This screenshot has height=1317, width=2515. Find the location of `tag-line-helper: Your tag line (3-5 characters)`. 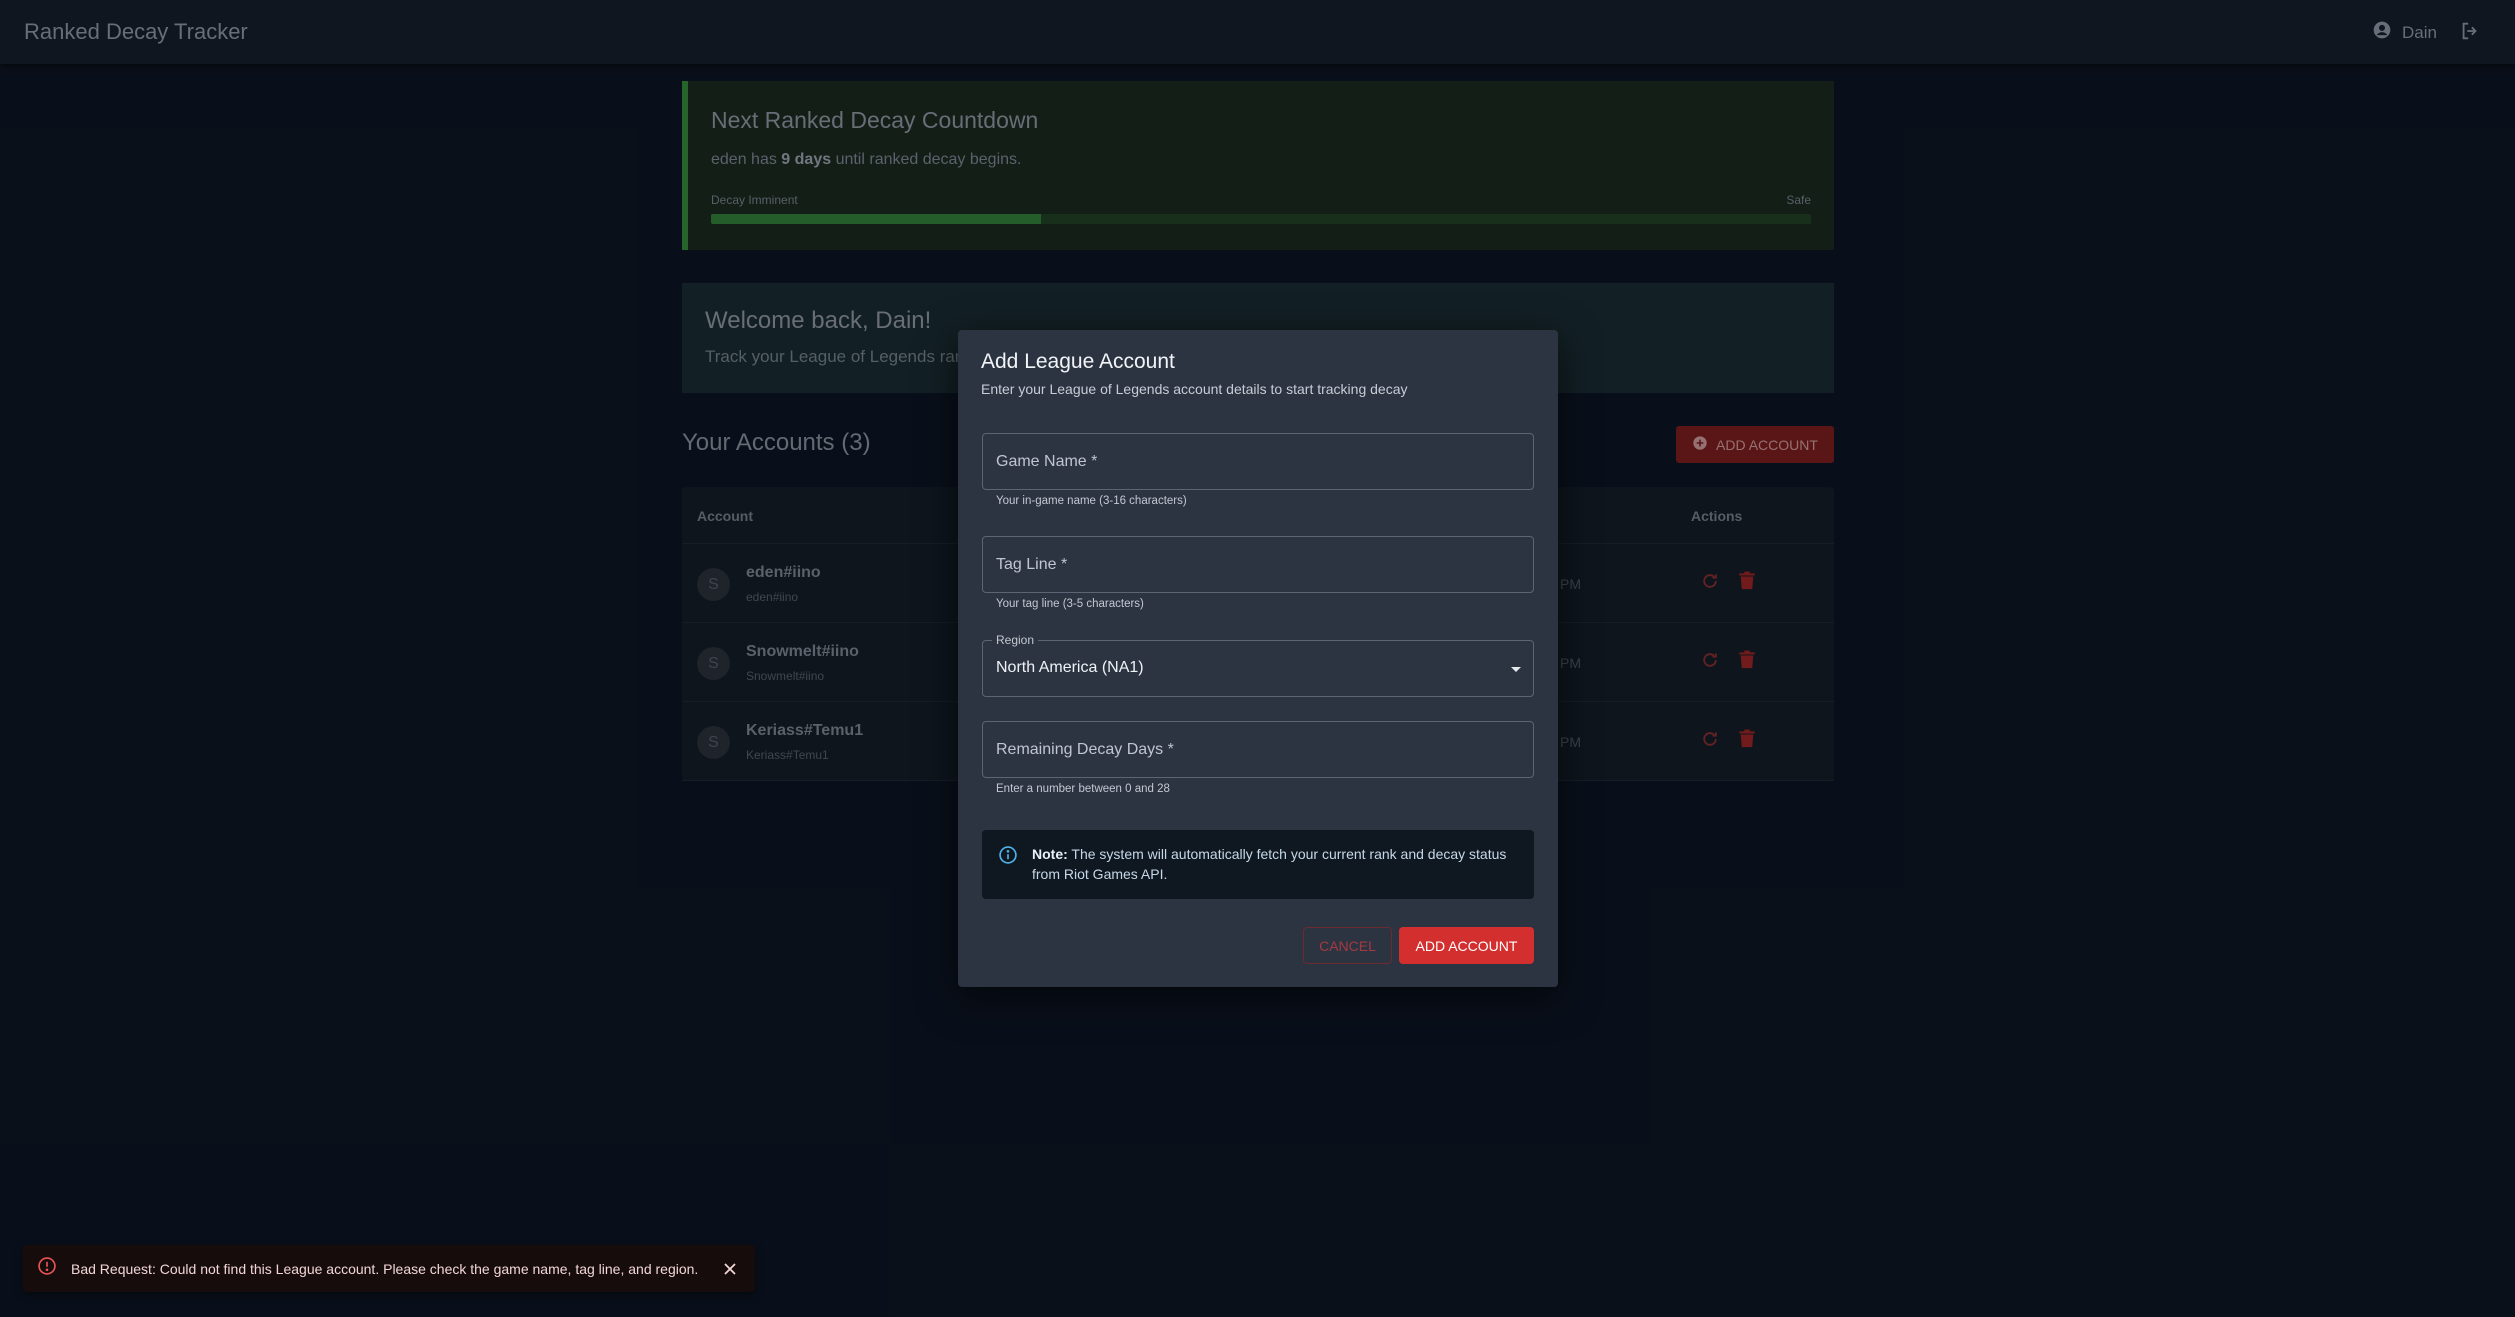

tag-line-helper: Your tag line (3-5 characters) is located at coordinates (1070, 604).